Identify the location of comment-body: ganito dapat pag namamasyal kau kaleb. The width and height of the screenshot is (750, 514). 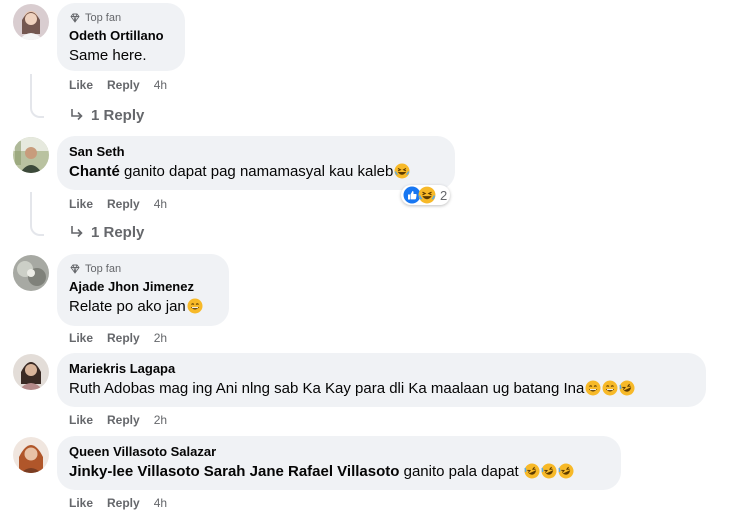
(256, 171).